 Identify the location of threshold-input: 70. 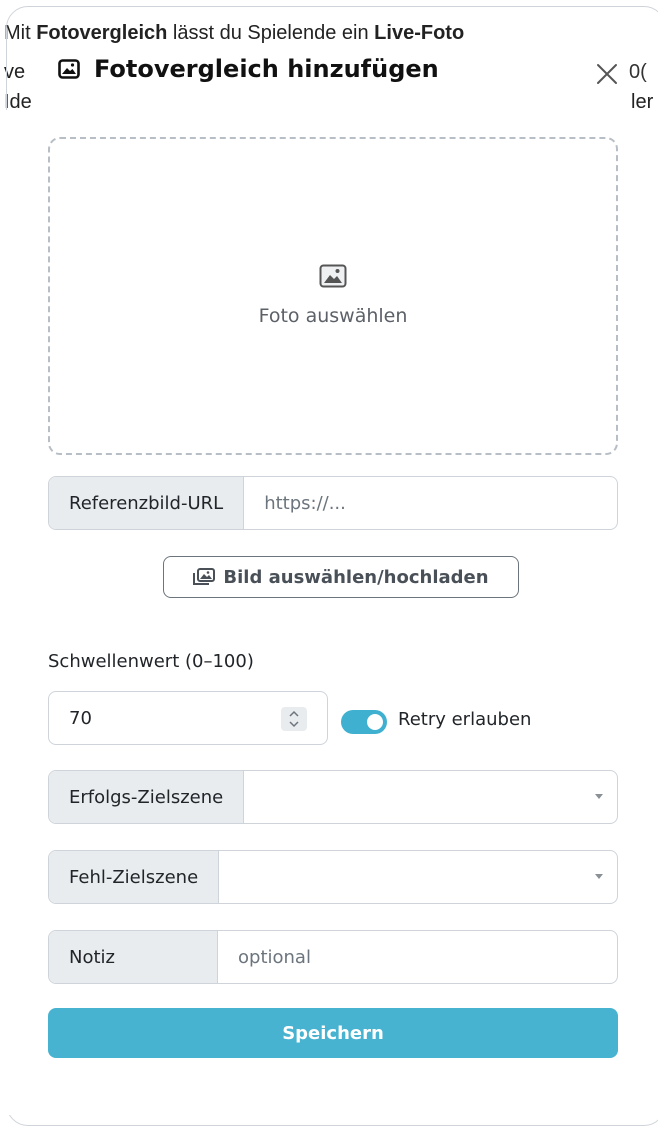
(188, 718).